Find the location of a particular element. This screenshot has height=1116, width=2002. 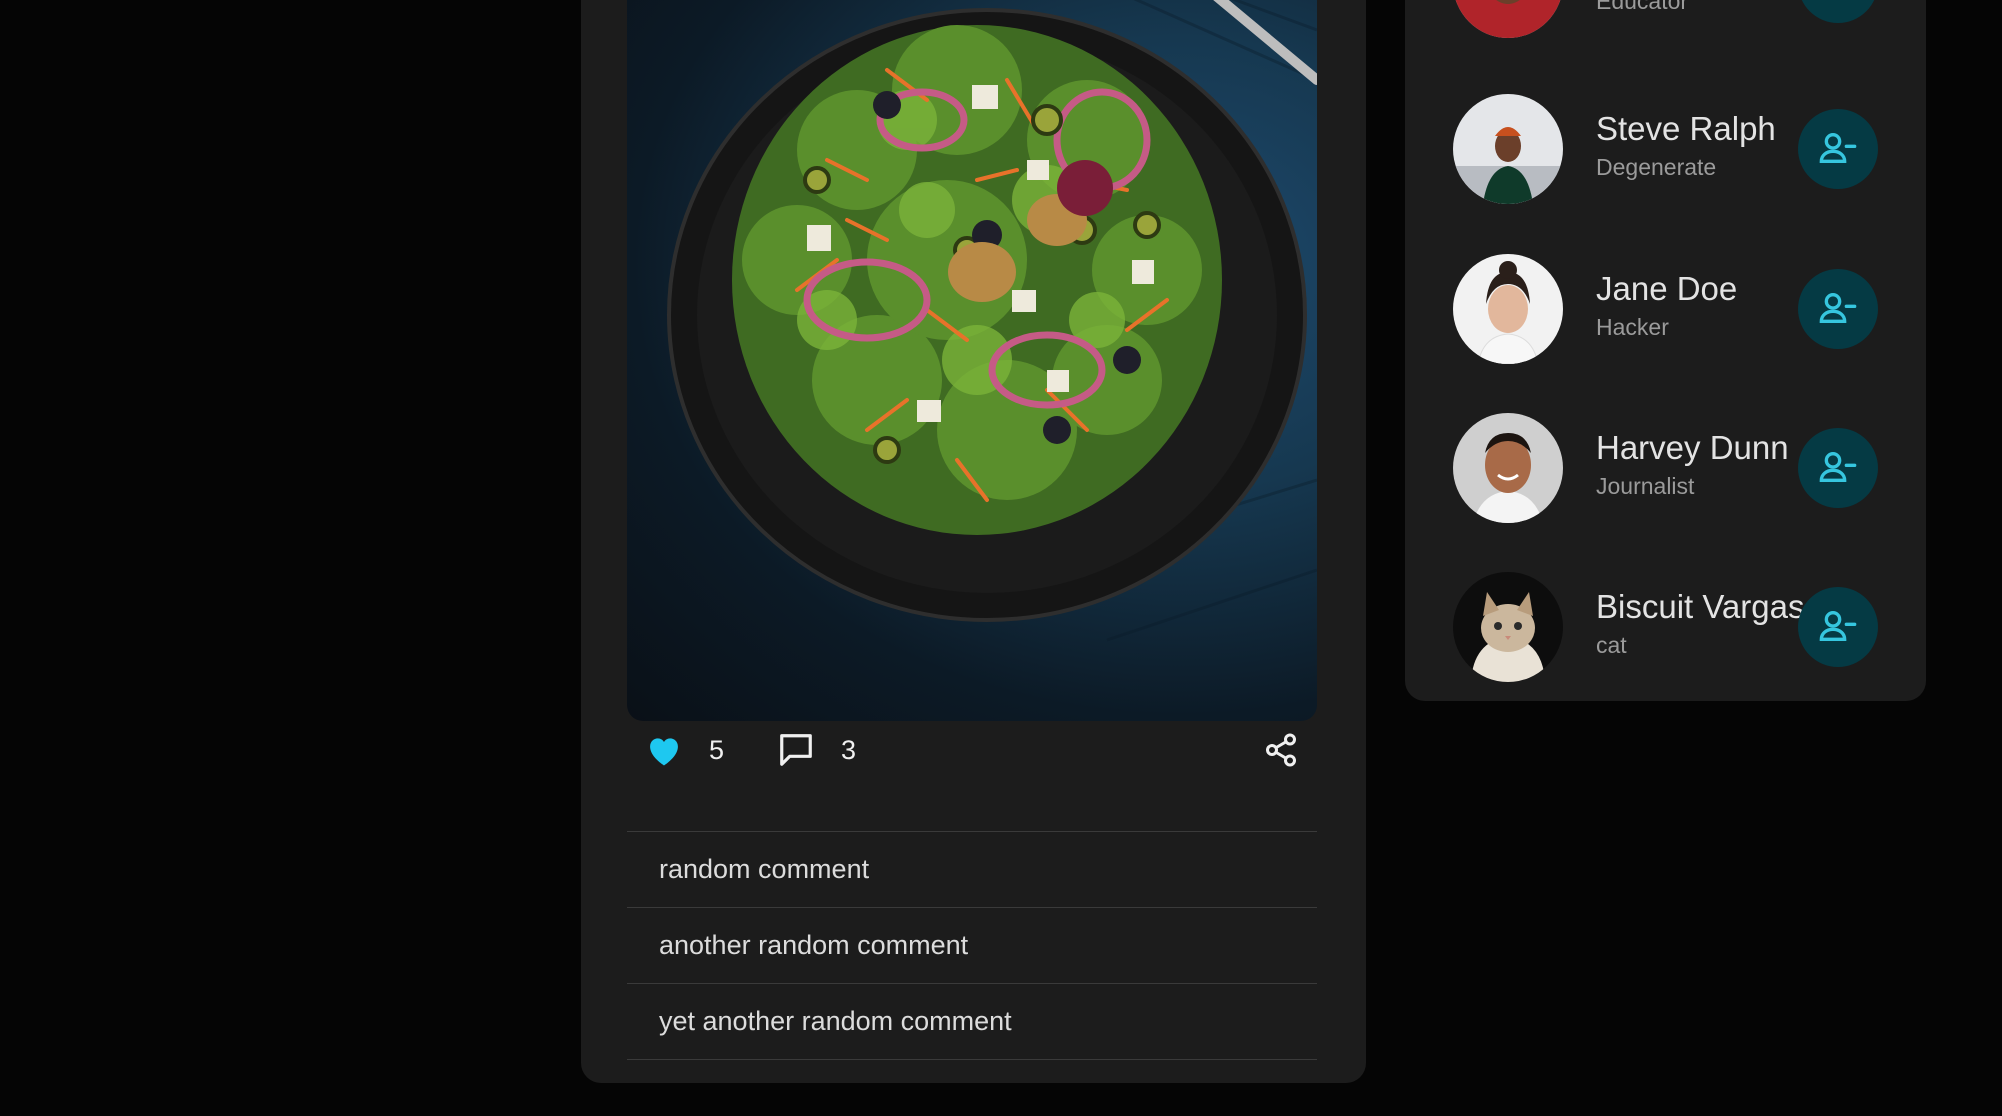

person-name: Steve Ralph is located at coordinates (1686, 128).